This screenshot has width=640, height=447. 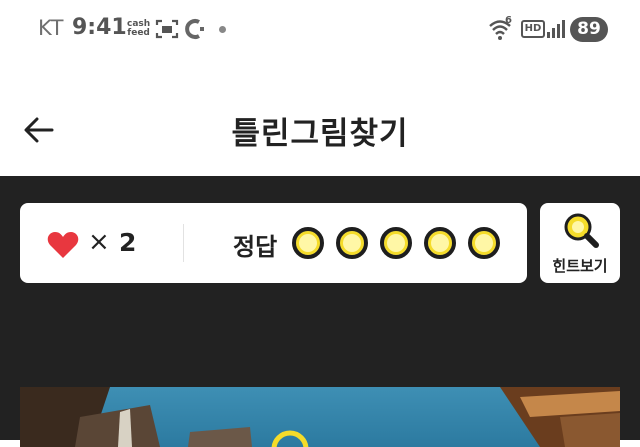 What do you see at coordinates (580, 266) in the screenshot?
I see `hint-label: 힌트보기` at bounding box center [580, 266].